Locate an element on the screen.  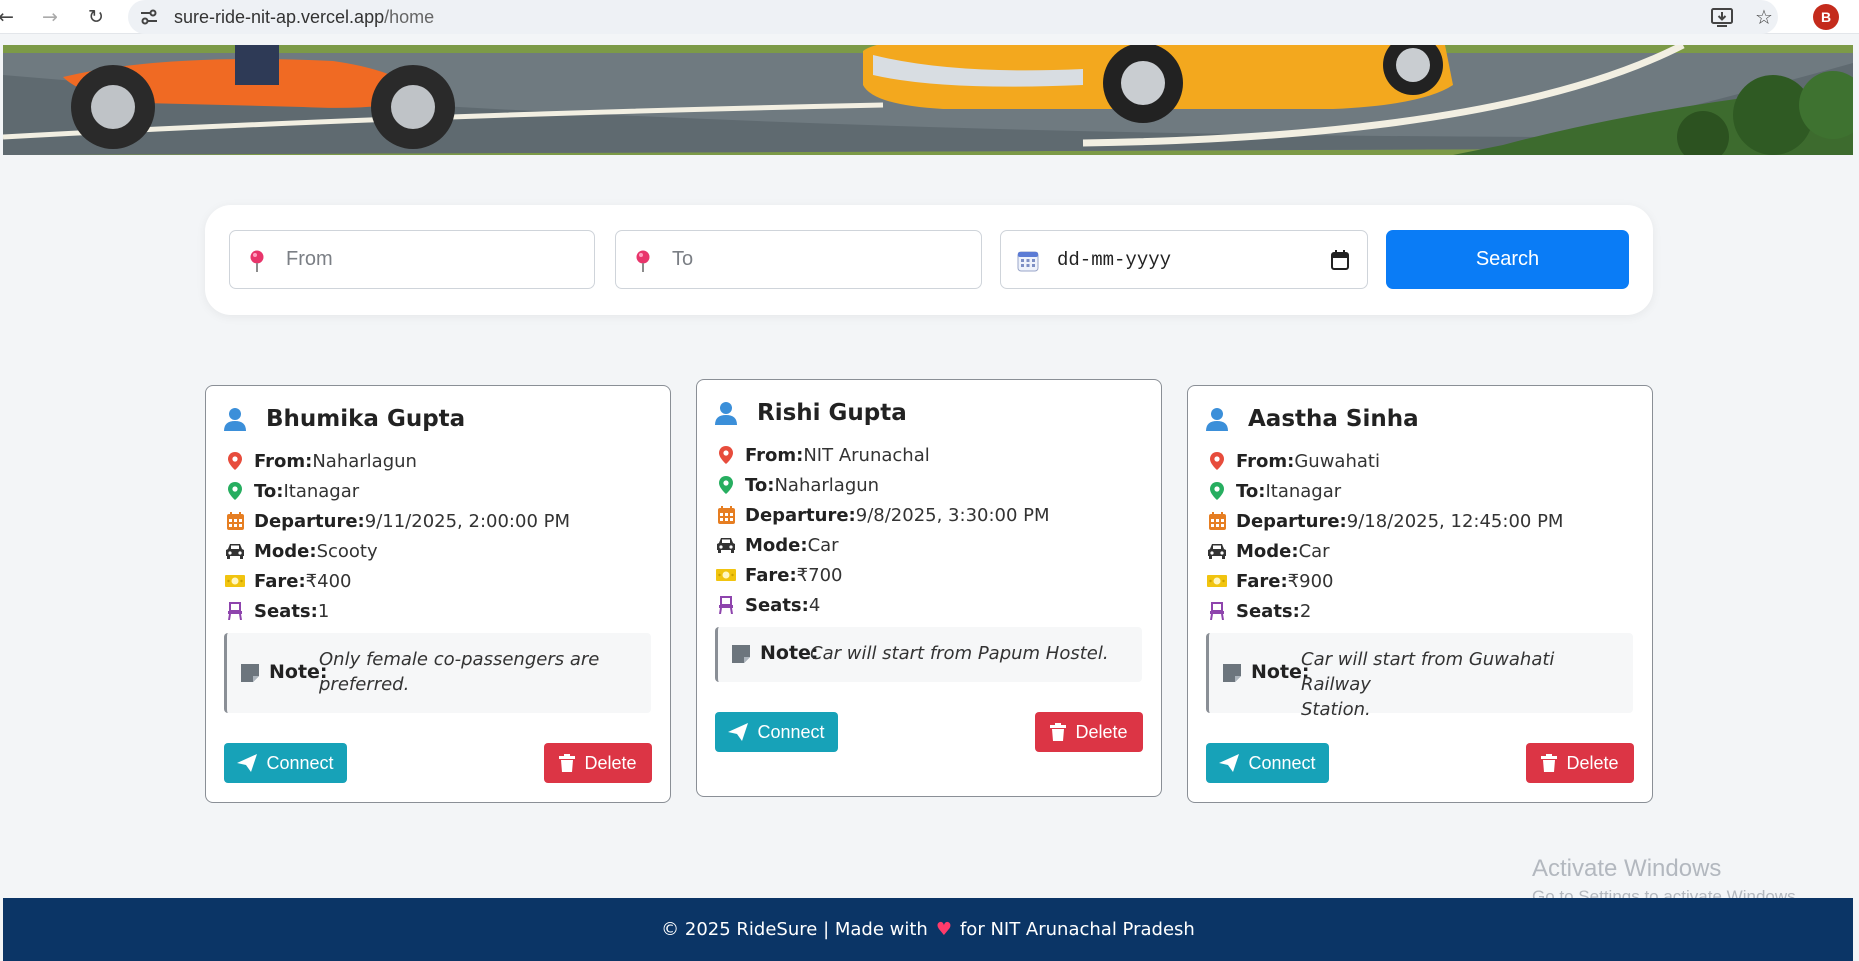
footer-suffix: for NIT Arunachal Pradesh is located at coordinates (1077, 929).